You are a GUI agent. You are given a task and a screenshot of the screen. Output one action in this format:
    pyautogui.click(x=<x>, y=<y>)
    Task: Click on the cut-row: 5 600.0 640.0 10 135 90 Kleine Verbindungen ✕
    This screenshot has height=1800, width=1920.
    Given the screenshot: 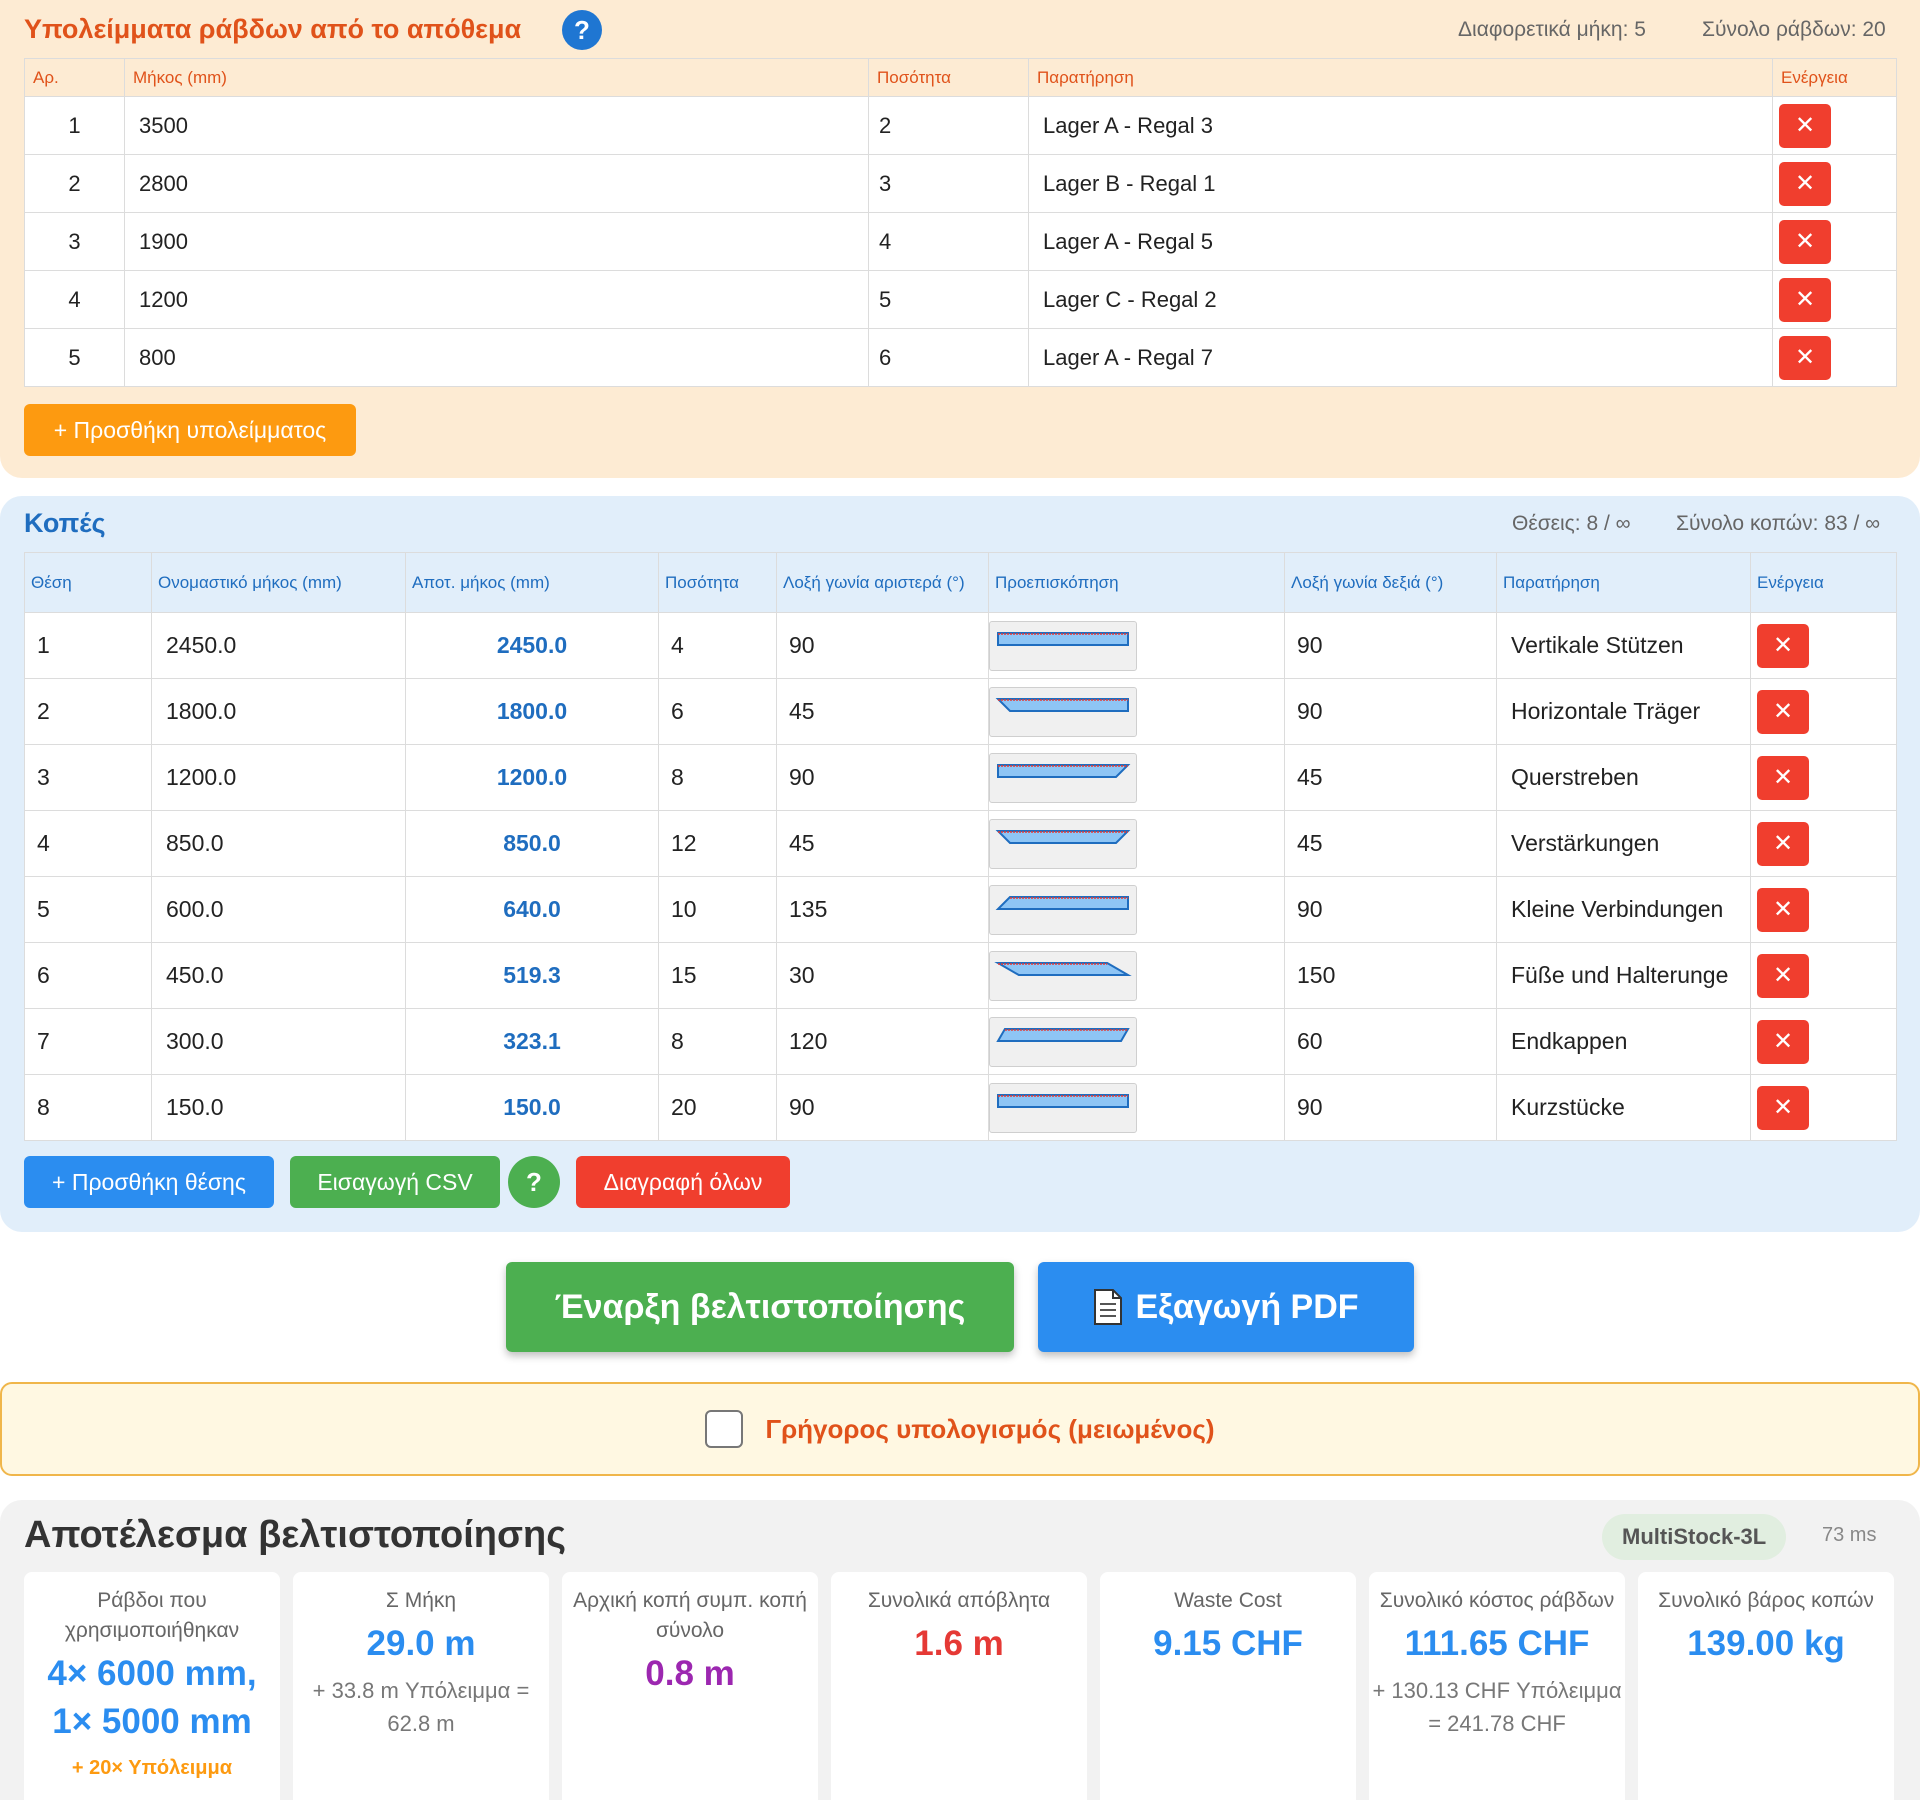 What is the action you would take?
    pyautogui.click(x=960, y=909)
    